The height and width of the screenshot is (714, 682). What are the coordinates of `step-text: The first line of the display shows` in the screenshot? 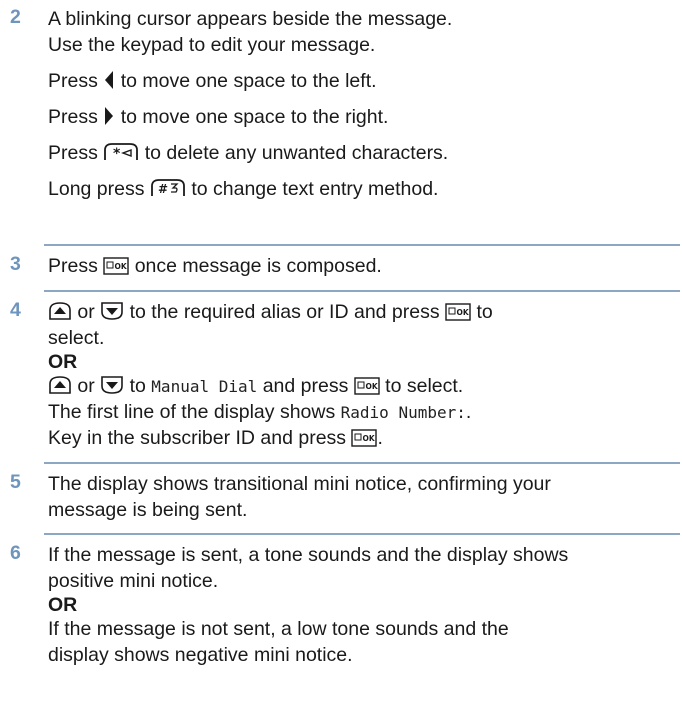 It's located at (192, 412).